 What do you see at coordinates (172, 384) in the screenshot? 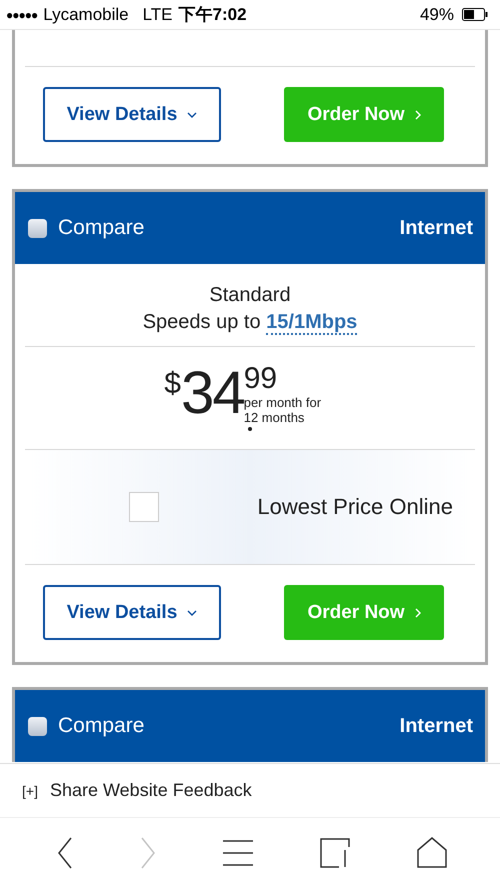
I see `price-currency: $` at bounding box center [172, 384].